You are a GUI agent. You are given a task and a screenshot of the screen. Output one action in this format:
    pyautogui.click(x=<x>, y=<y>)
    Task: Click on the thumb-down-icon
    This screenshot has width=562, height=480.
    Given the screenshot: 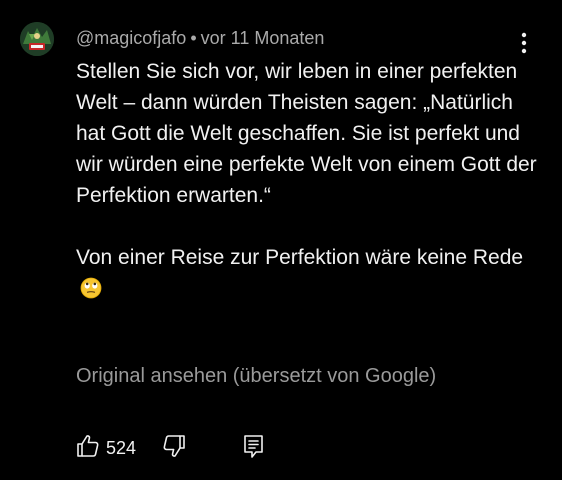 What is the action you would take?
    pyautogui.click(x=174, y=449)
    